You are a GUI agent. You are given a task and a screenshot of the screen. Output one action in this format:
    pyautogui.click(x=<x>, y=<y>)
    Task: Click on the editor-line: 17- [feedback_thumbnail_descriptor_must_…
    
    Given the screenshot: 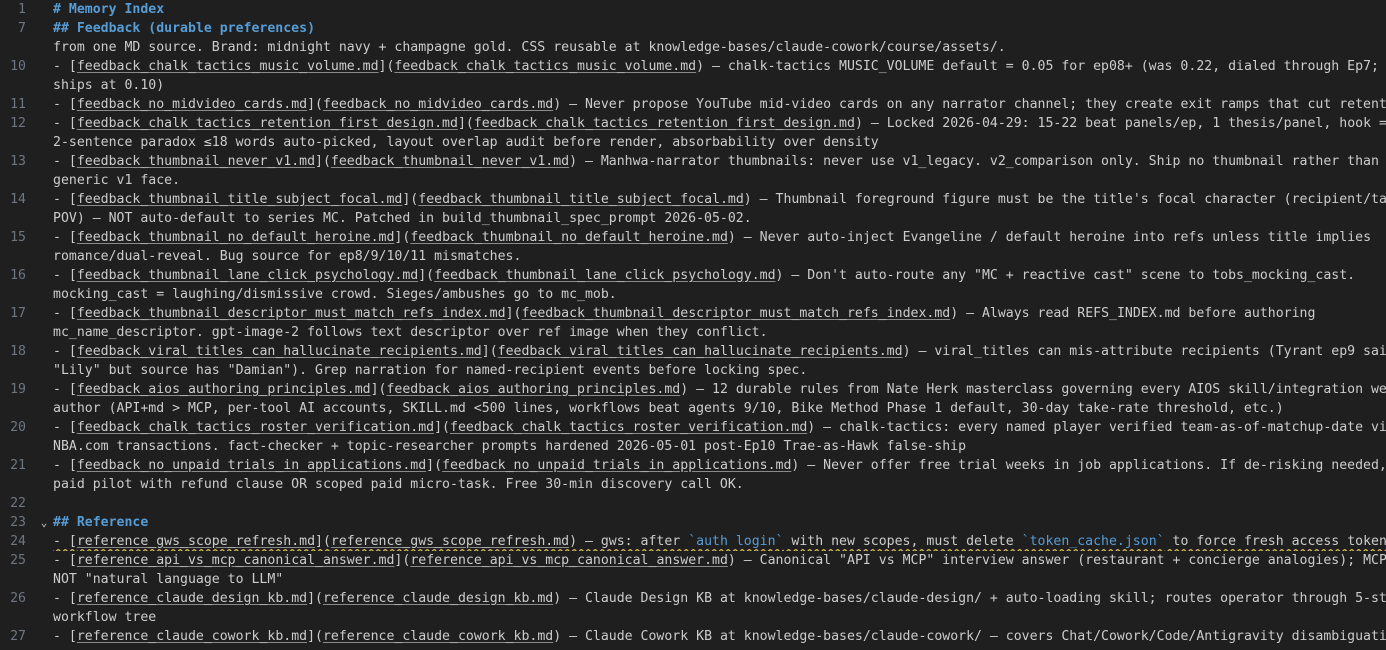 What is the action you would take?
    pyautogui.click(x=693, y=313)
    